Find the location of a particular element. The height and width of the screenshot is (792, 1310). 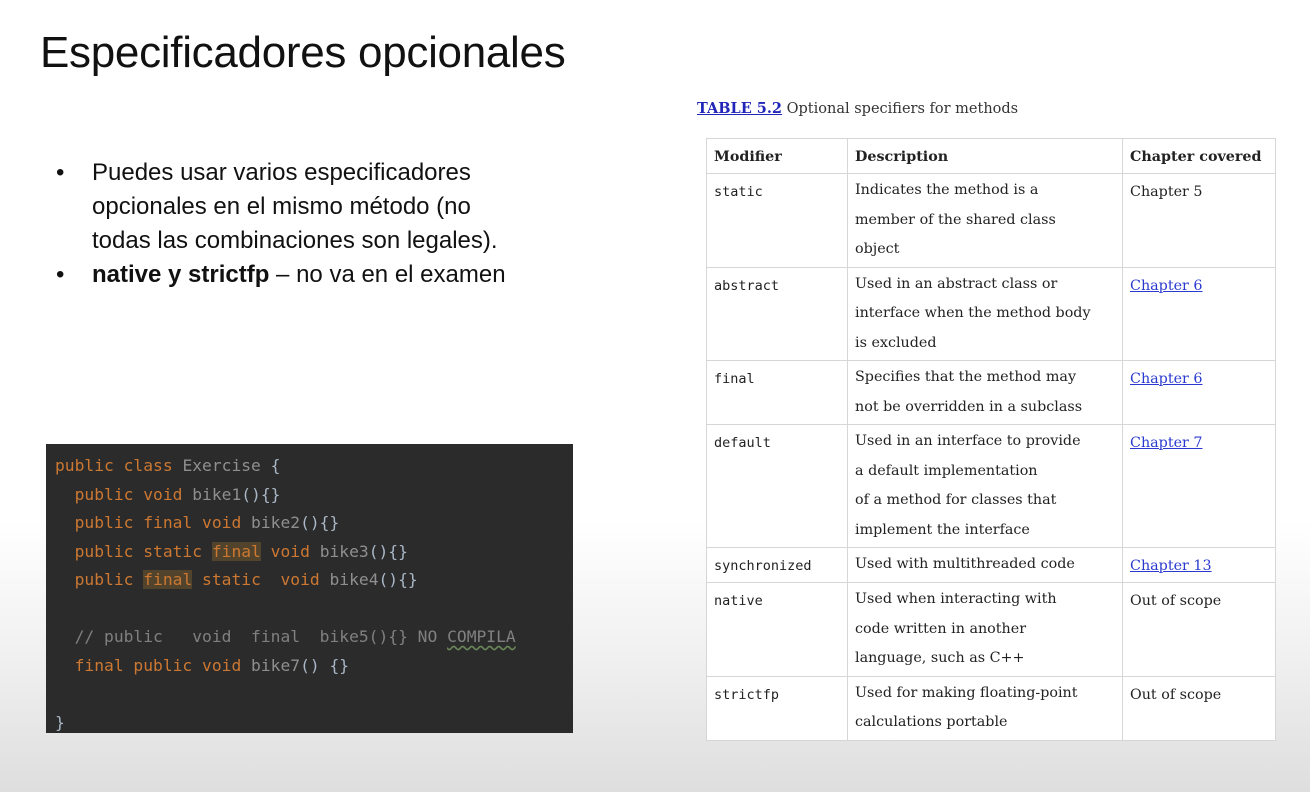

code-token: bike3 is located at coordinates (344, 551).